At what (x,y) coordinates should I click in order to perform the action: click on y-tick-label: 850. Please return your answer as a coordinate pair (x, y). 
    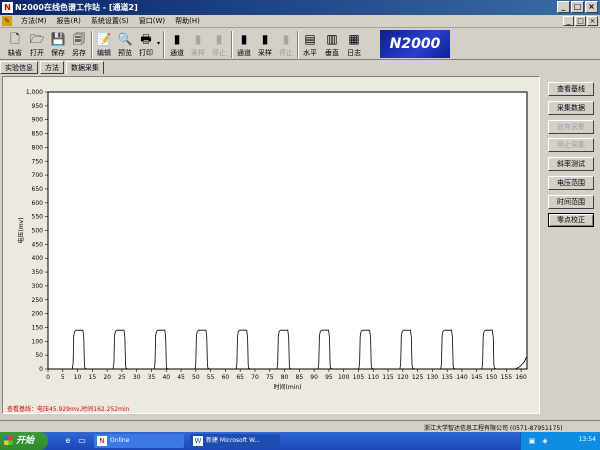
    Looking at the image, I should click on (38, 134).